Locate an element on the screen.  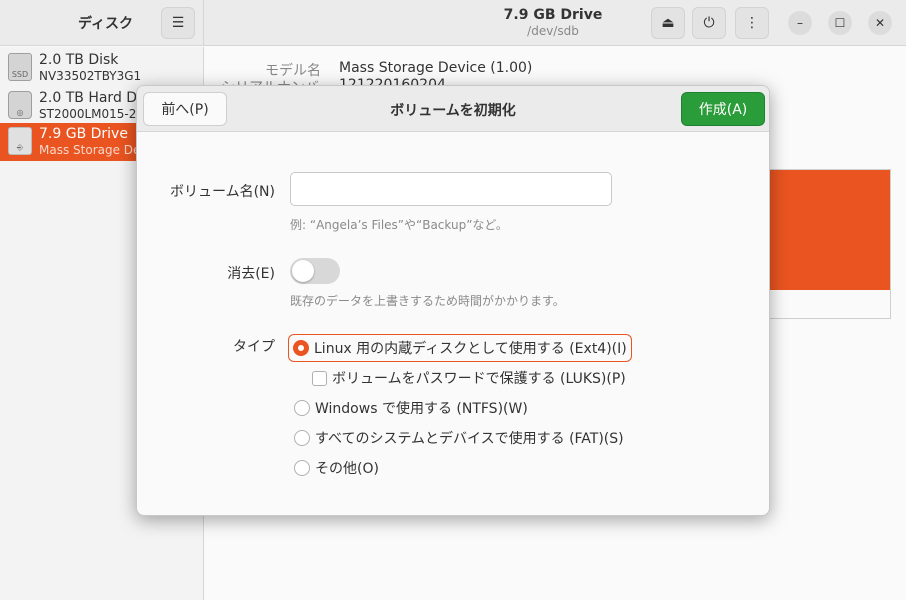
power-icon: ⏻ is located at coordinates (709, 23).